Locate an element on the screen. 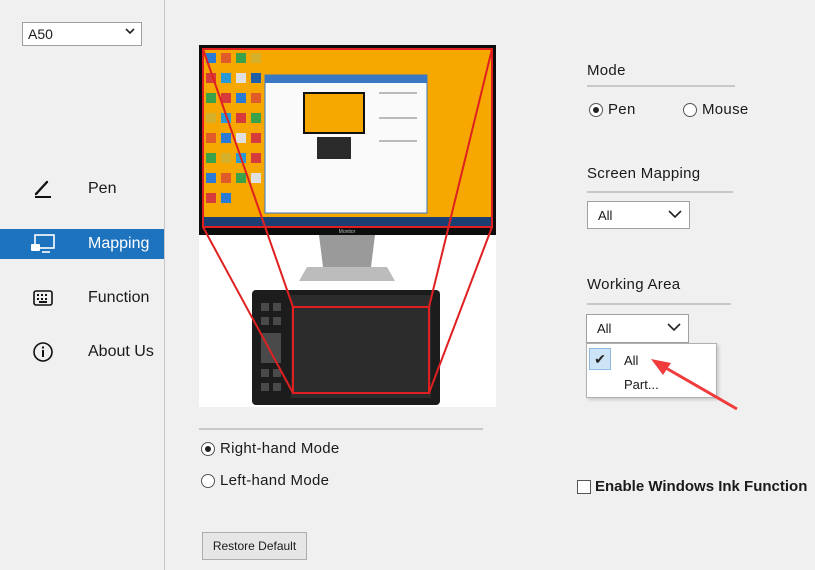 This screenshot has height=570, width=815. mode-pen-label: Pen is located at coordinates (622, 109).